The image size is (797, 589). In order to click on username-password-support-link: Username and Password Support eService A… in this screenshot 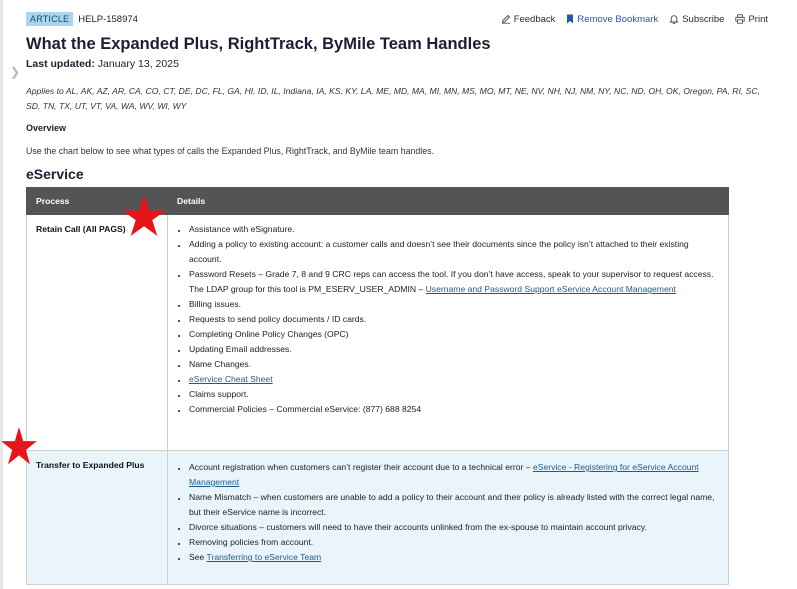, I will do `click(551, 289)`.